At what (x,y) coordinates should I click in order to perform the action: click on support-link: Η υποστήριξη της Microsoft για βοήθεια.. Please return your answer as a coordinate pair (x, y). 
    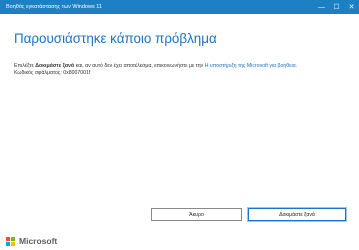
    Looking at the image, I should click on (251, 66).